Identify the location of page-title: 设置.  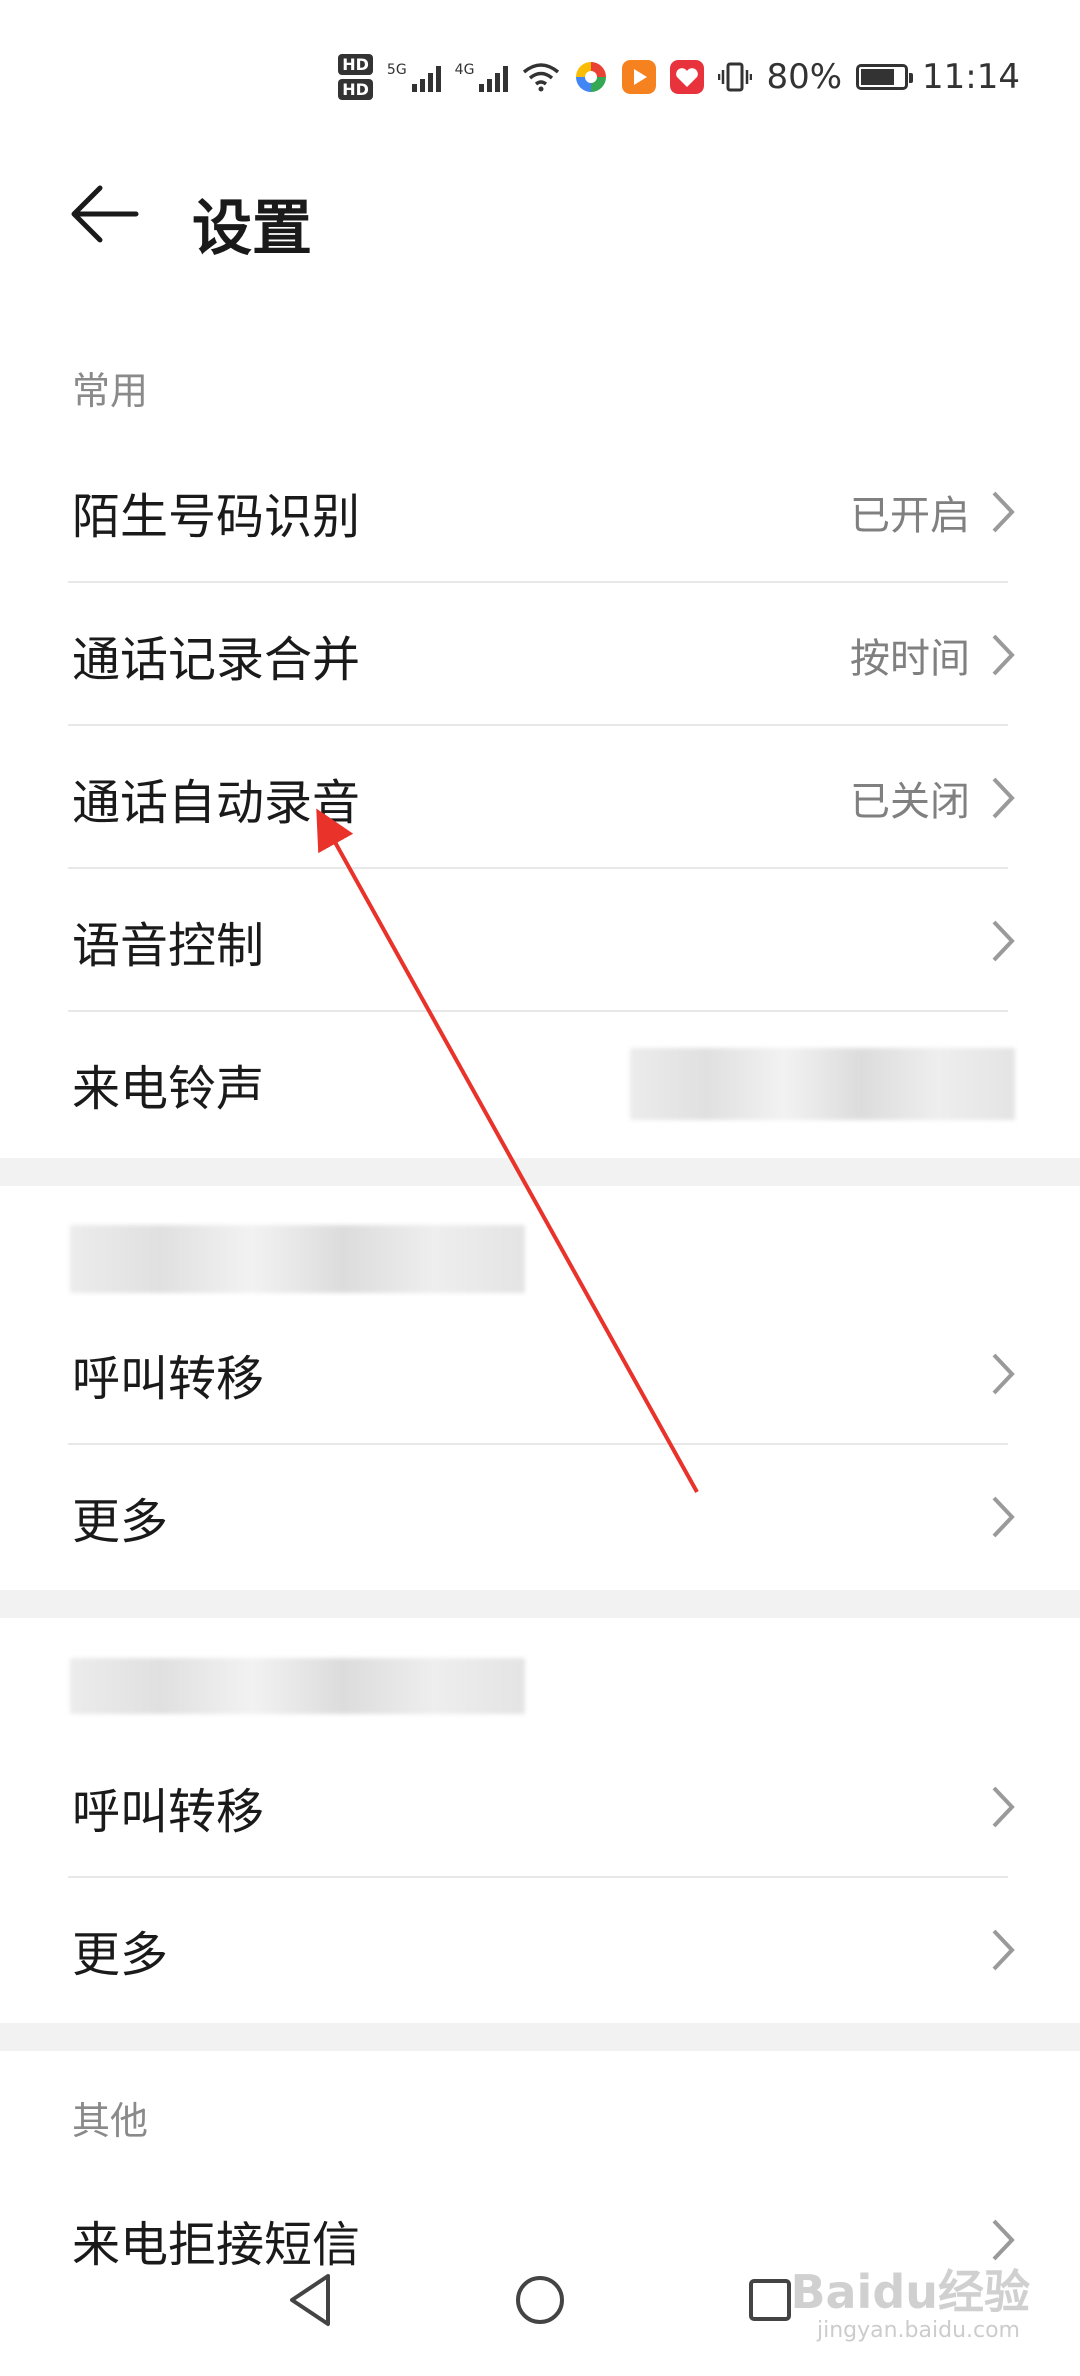
(252, 229).